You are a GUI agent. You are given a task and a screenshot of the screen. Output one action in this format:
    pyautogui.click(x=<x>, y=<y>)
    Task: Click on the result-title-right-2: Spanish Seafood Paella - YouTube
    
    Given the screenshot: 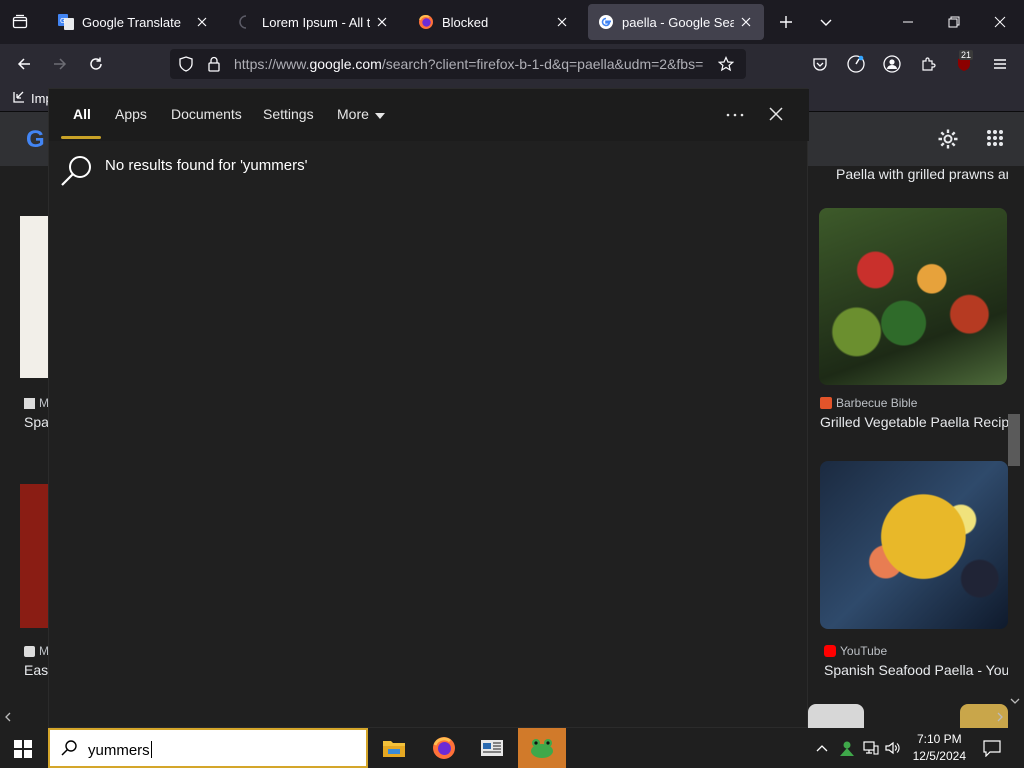 What is the action you would take?
    pyautogui.click(x=916, y=670)
    